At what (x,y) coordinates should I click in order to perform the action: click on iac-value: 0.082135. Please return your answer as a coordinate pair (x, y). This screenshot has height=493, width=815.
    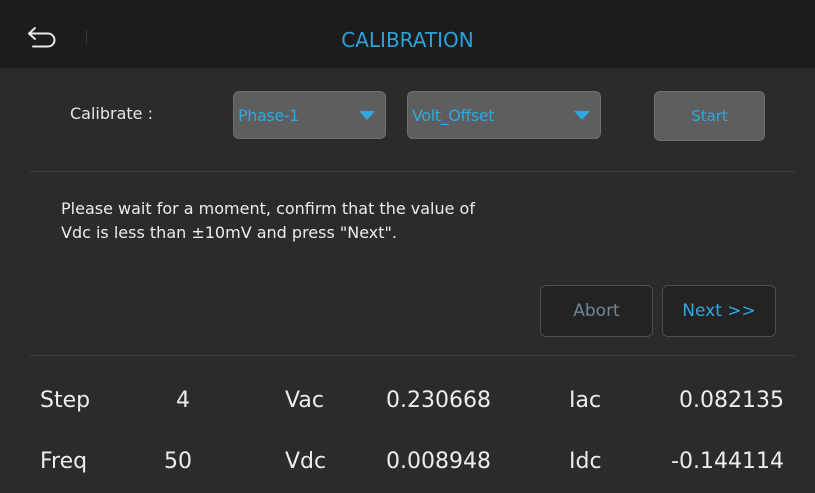
    Looking at the image, I should click on (731, 400).